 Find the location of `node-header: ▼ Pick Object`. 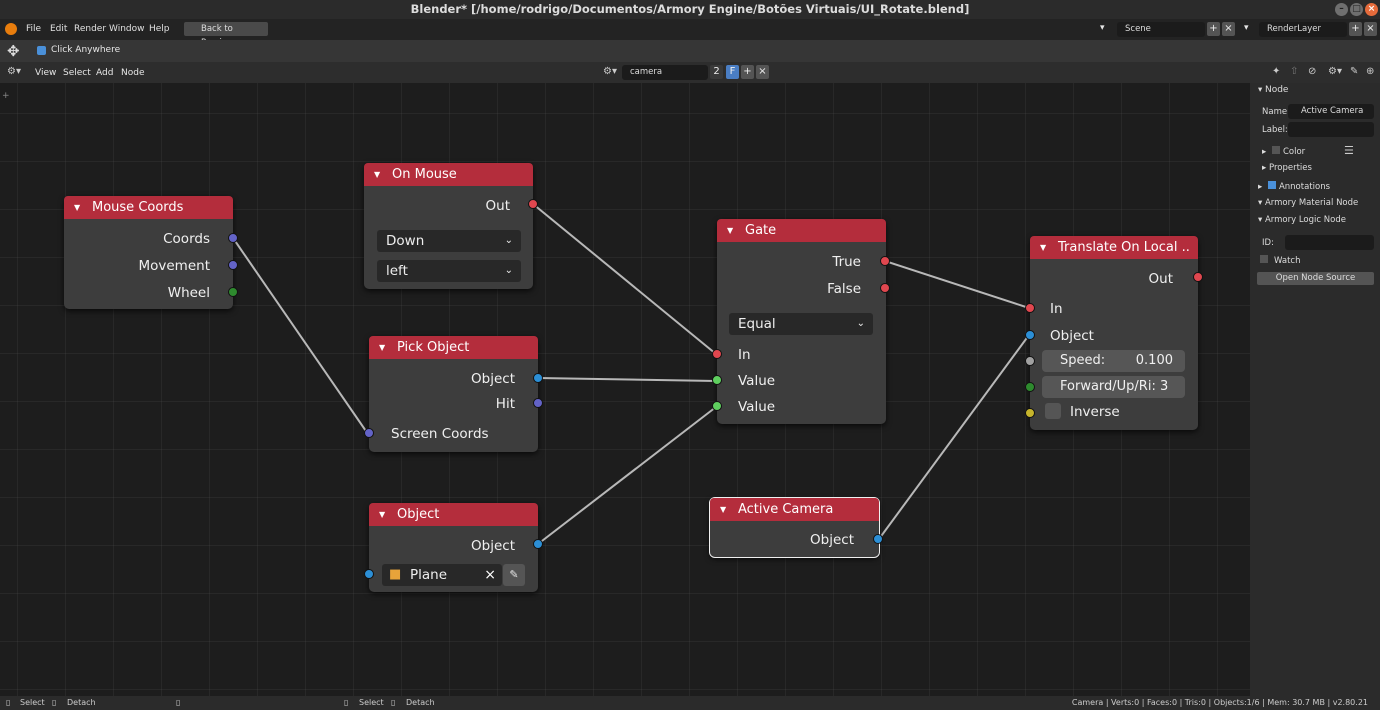

node-header: ▼ Pick Object is located at coordinates (453, 347).